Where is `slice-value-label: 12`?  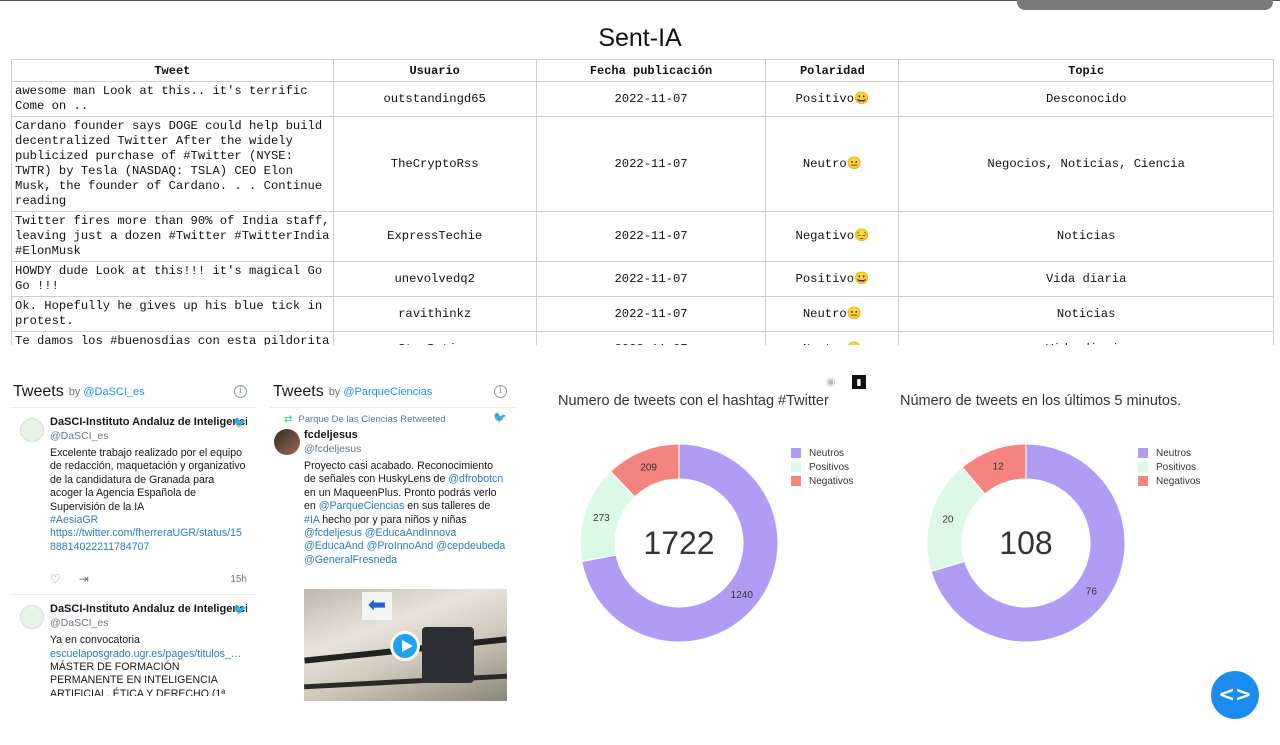 slice-value-label: 12 is located at coordinates (999, 466).